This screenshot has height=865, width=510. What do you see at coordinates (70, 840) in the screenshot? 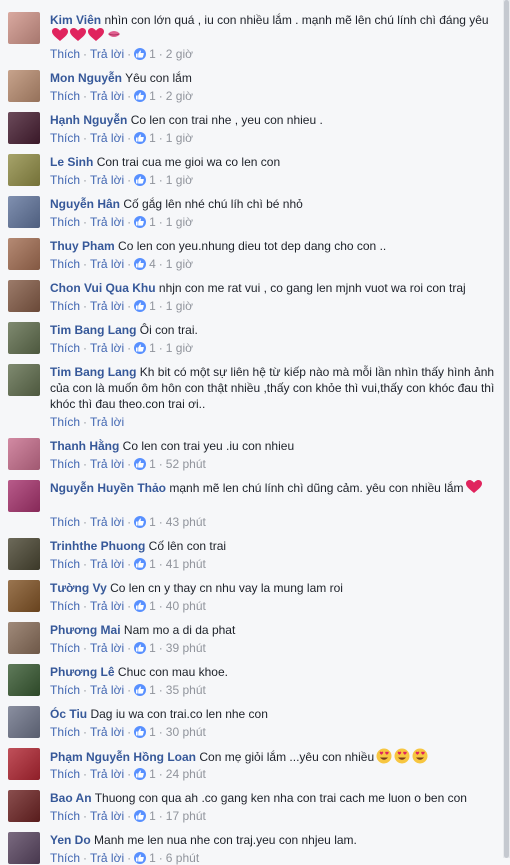
I see `comment-author-link: Yen Do` at bounding box center [70, 840].